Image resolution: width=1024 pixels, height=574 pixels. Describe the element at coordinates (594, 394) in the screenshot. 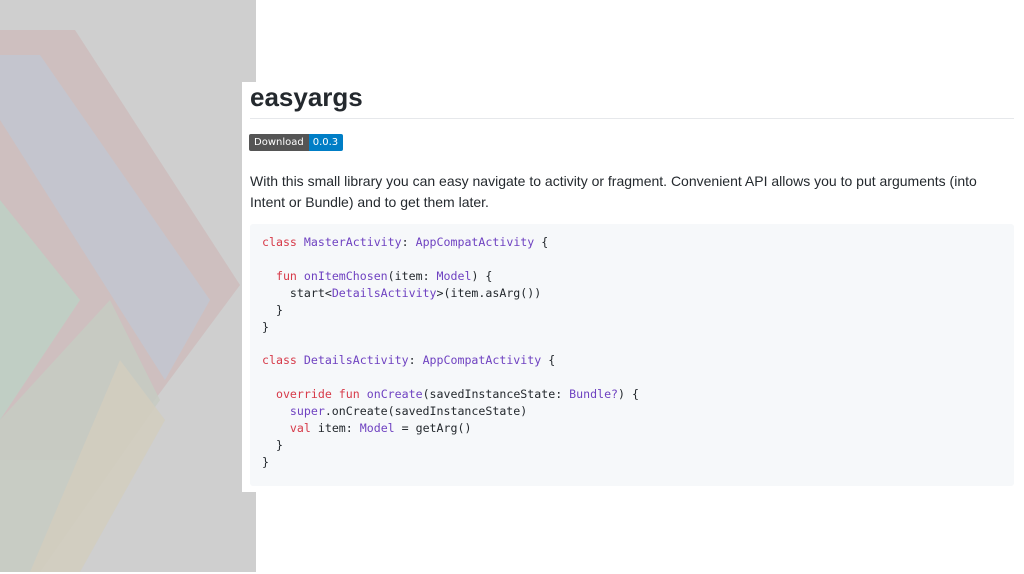

I see `code-type: Bundle?` at that location.